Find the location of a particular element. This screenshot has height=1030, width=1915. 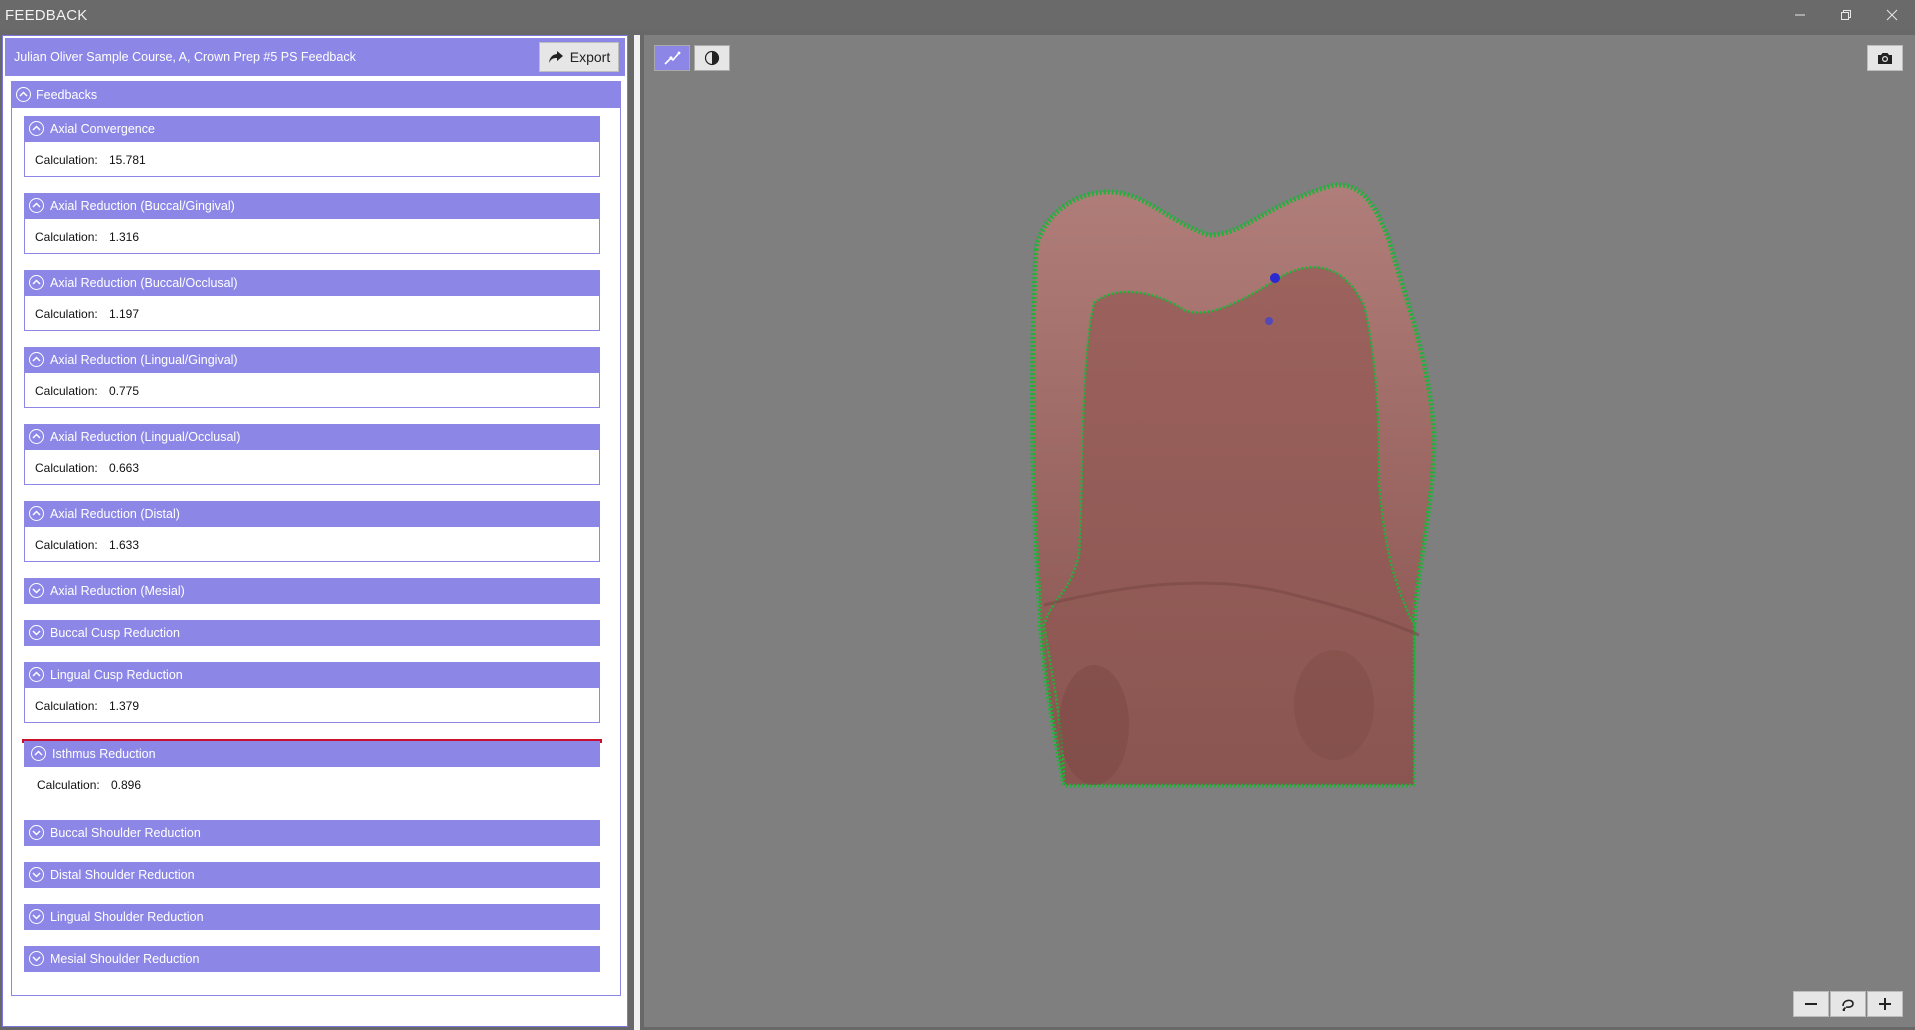

section-label: Axial Reduction (Lingual/Occlusal) is located at coordinates (145, 437).